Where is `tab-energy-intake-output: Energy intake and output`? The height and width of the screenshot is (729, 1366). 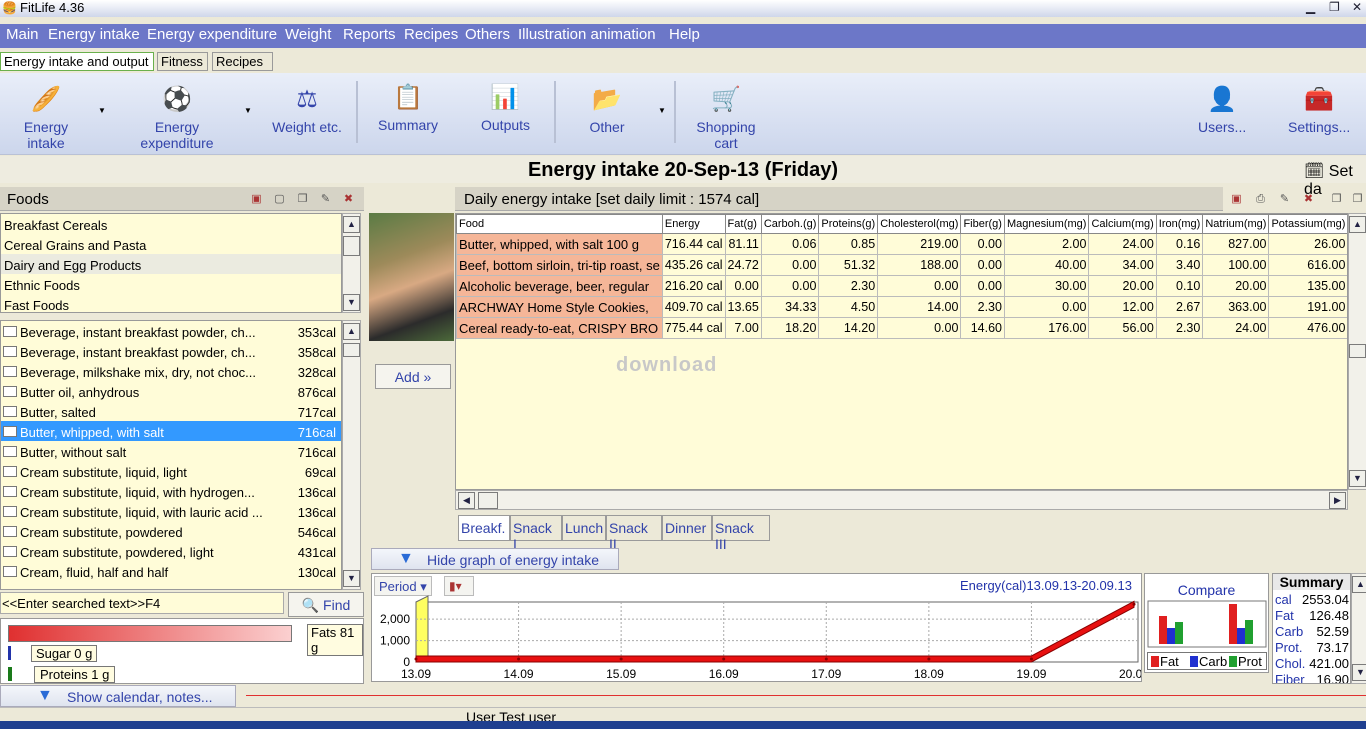 tab-energy-intake-output: Energy intake and output is located at coordinates (77, 61).